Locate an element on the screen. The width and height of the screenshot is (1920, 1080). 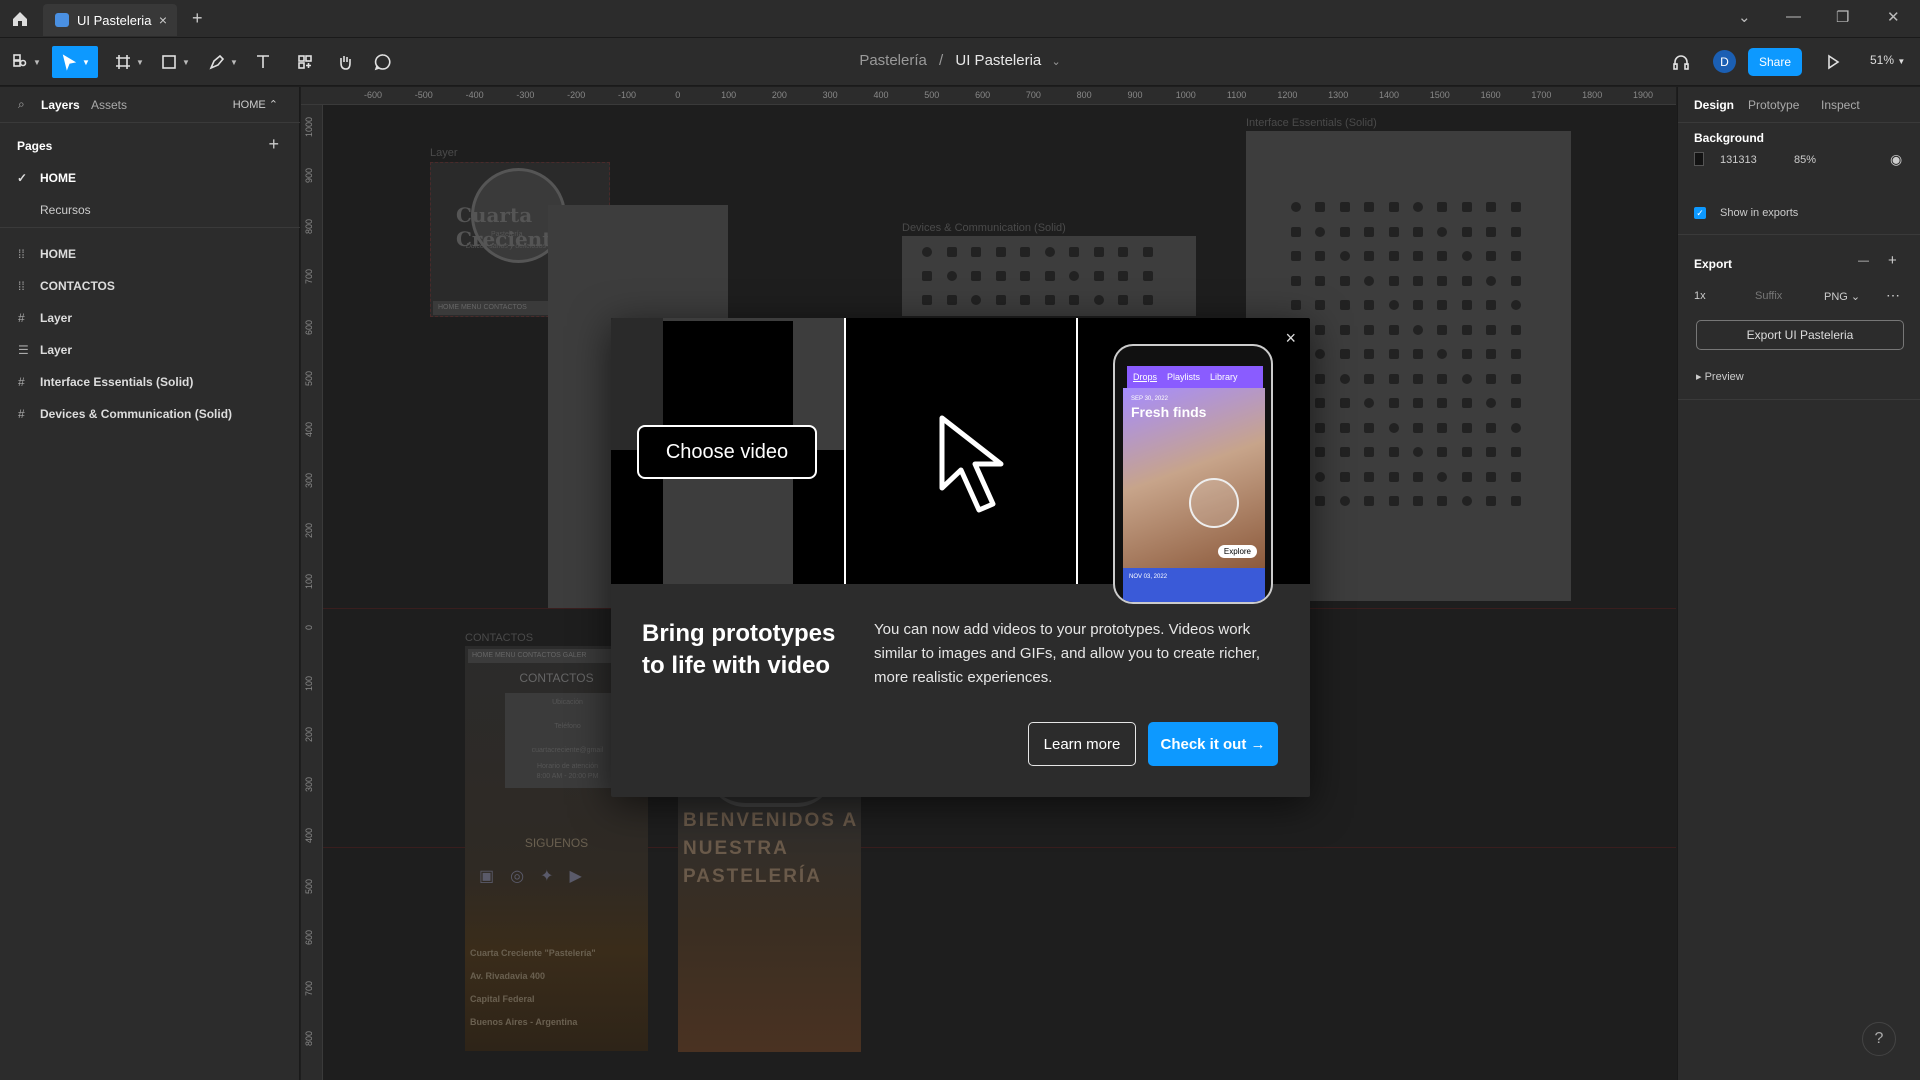
check-it-out-button: Check it out → is located at coordinates (1213, 744).